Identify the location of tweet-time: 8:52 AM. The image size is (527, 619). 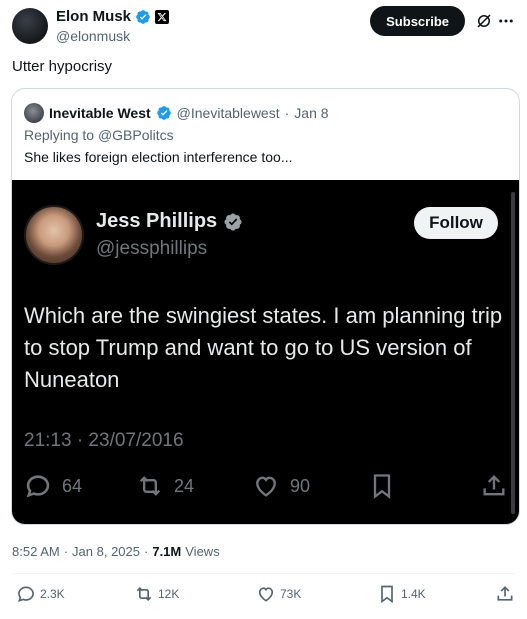
(36, 551).